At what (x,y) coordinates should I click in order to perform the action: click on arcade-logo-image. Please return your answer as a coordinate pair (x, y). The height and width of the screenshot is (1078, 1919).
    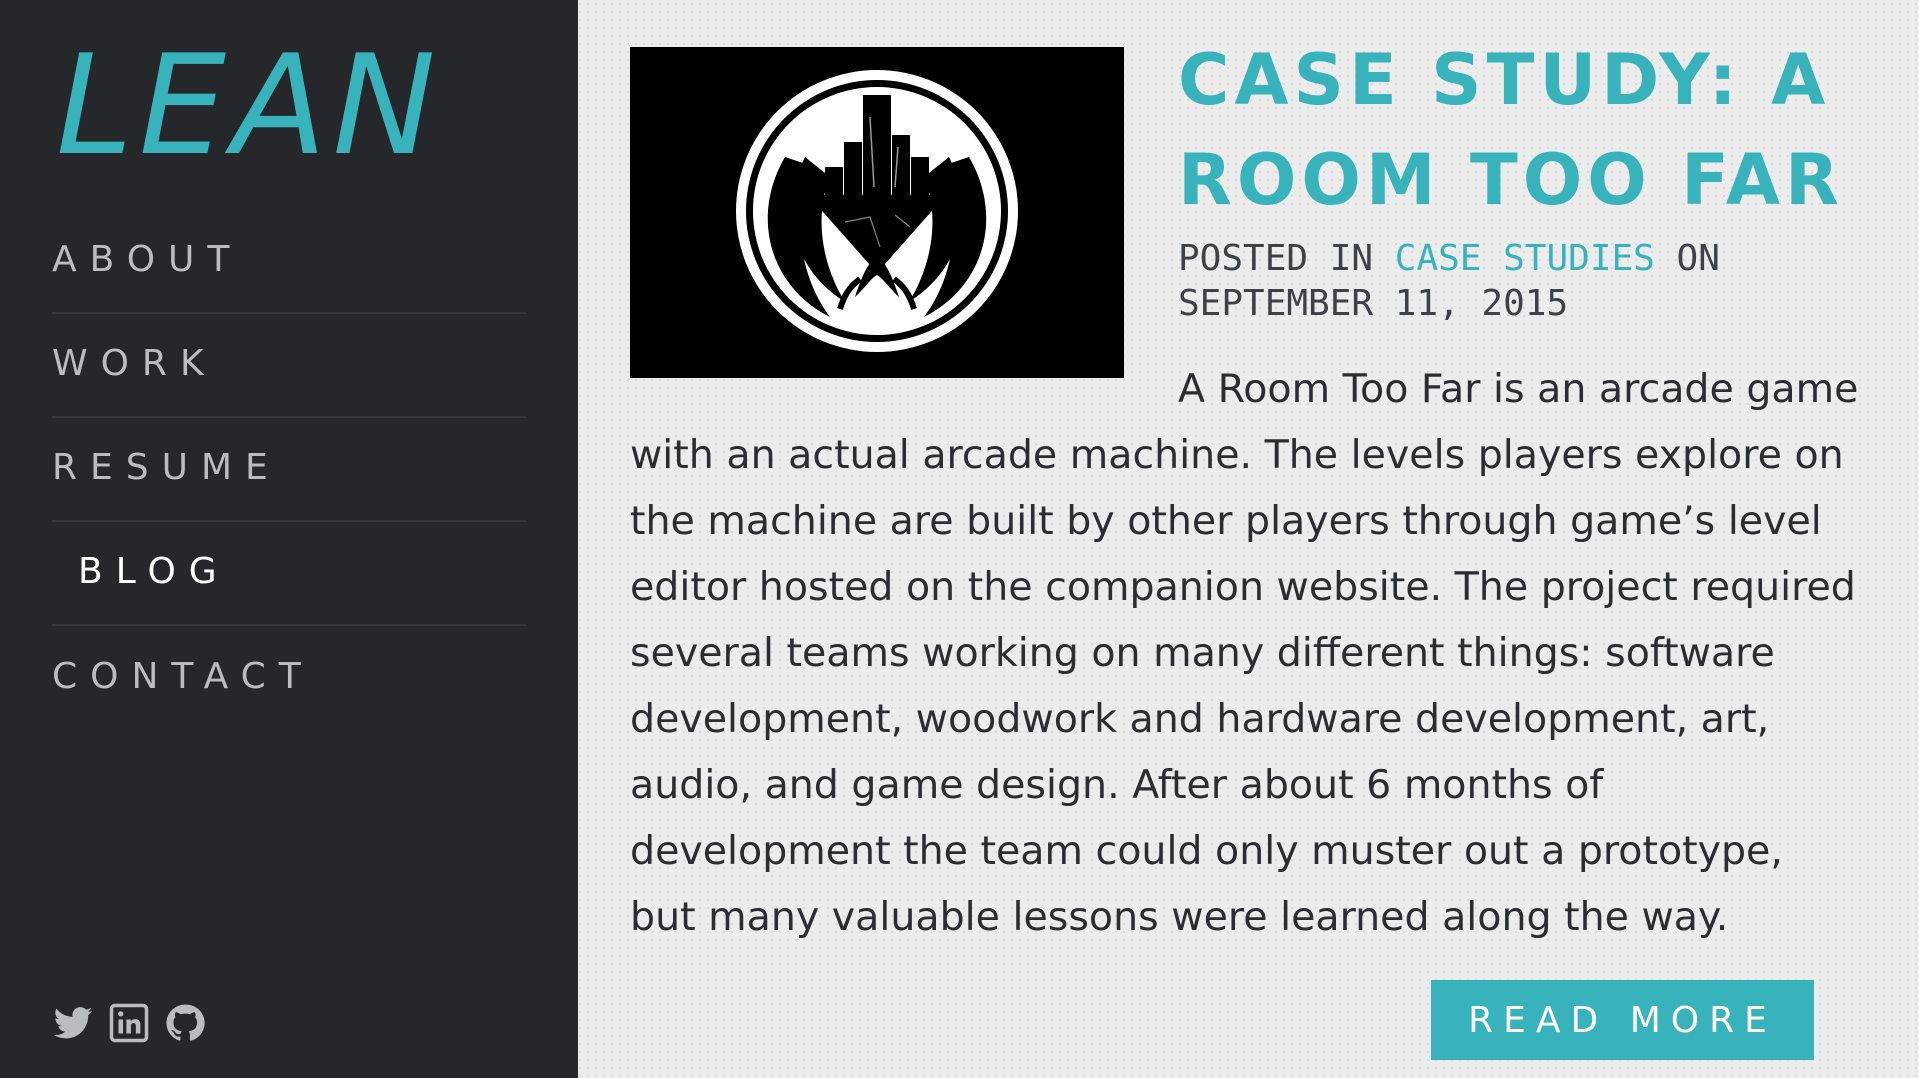
    Looking at the image, I should click on (877, 212).